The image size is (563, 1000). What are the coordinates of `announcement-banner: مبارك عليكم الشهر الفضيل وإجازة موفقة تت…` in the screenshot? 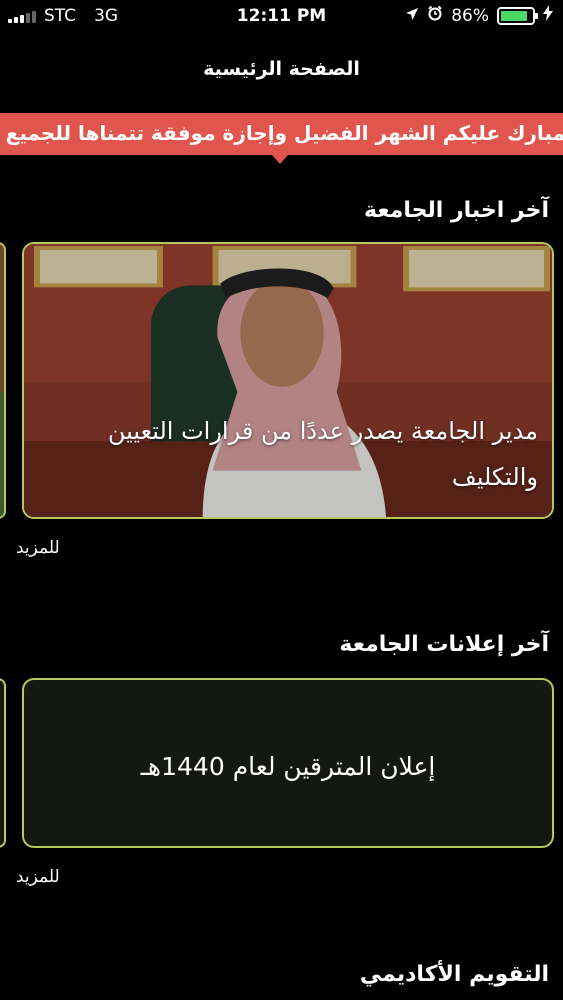 It's located at (281, 134).